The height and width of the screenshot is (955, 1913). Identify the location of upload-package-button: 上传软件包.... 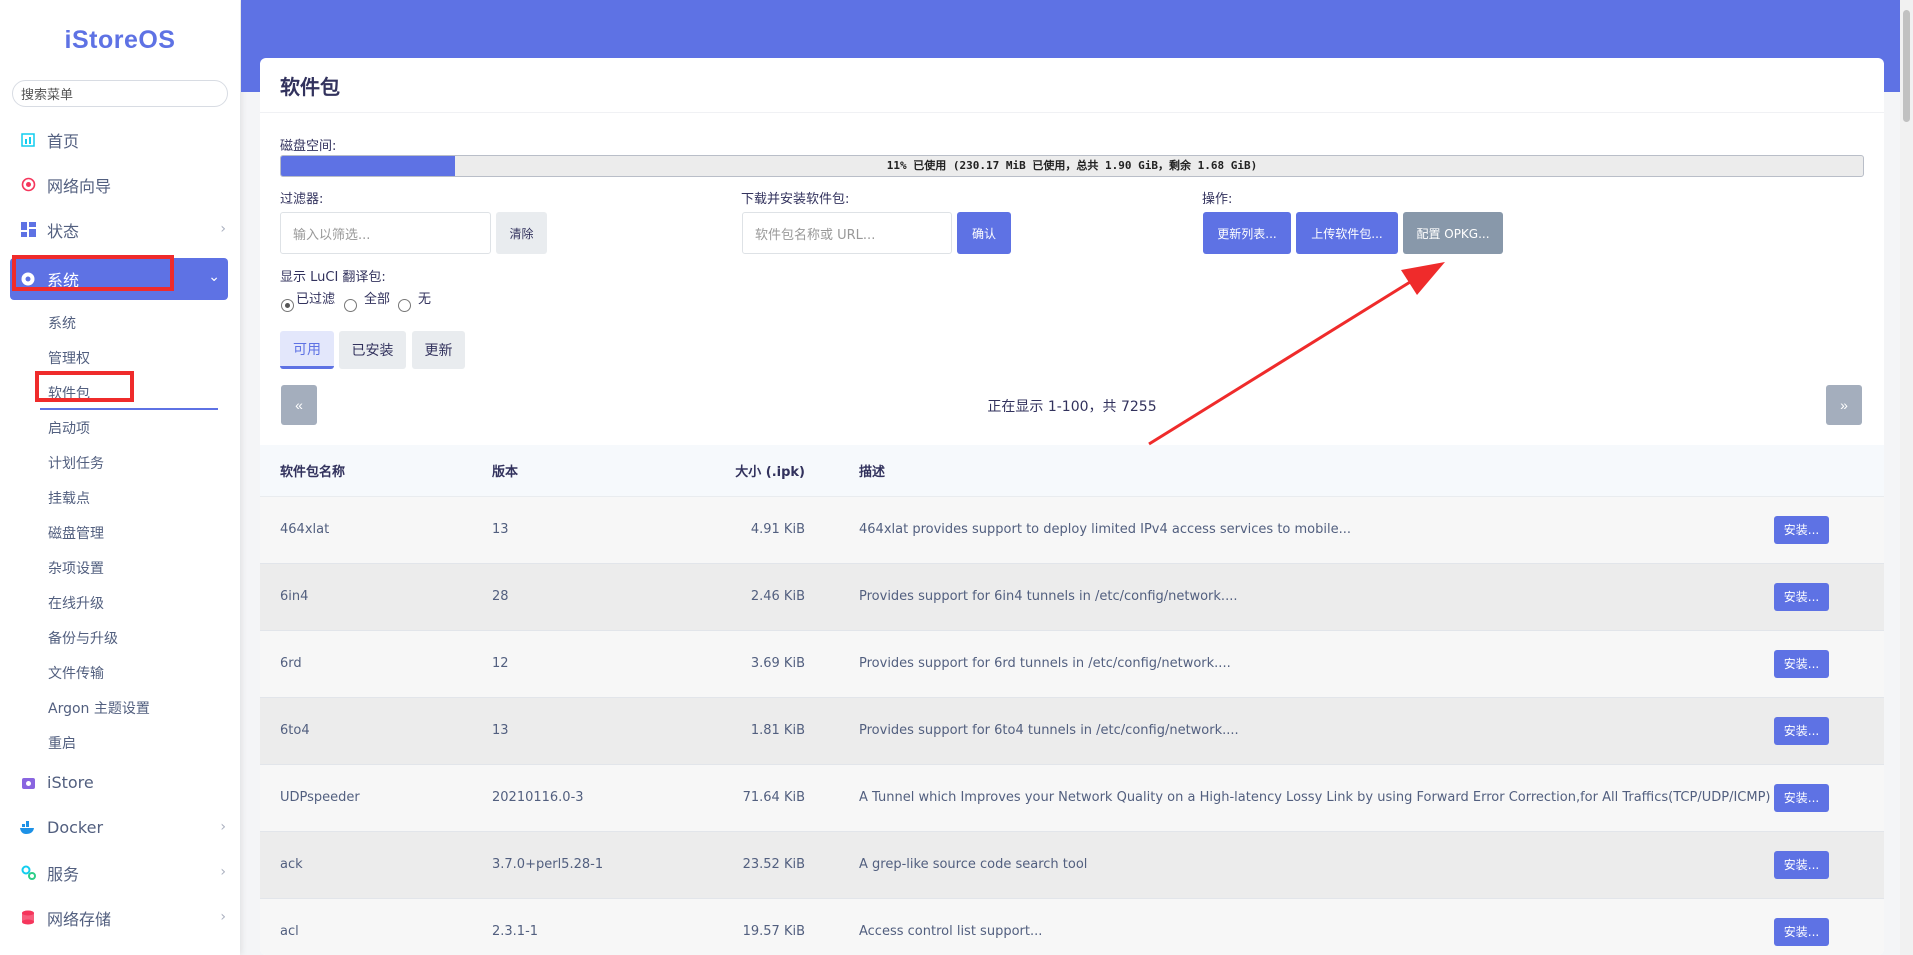
(1347, 233).